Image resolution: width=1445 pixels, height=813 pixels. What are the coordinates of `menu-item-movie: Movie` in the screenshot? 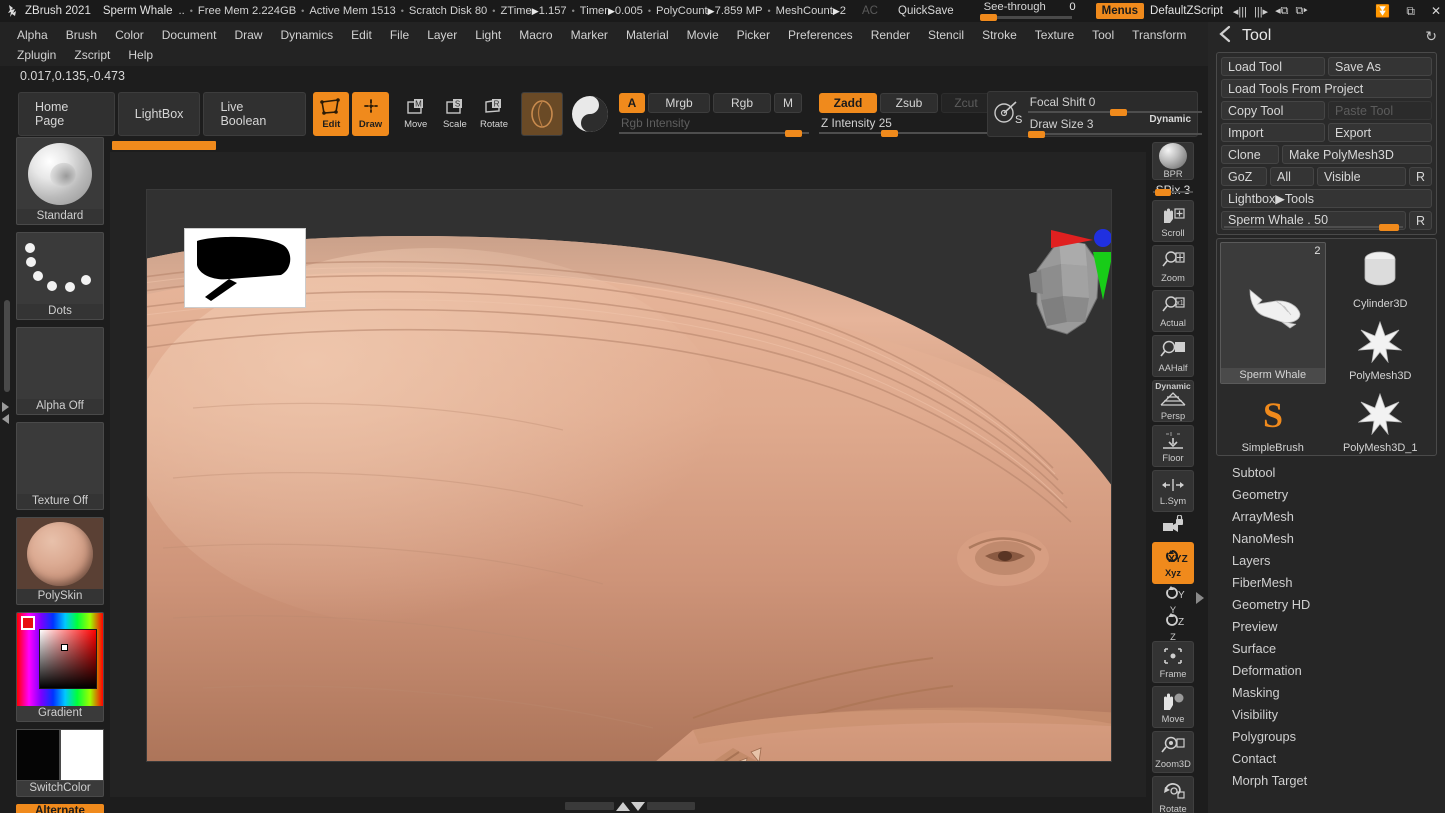 It's located at (703, 35).